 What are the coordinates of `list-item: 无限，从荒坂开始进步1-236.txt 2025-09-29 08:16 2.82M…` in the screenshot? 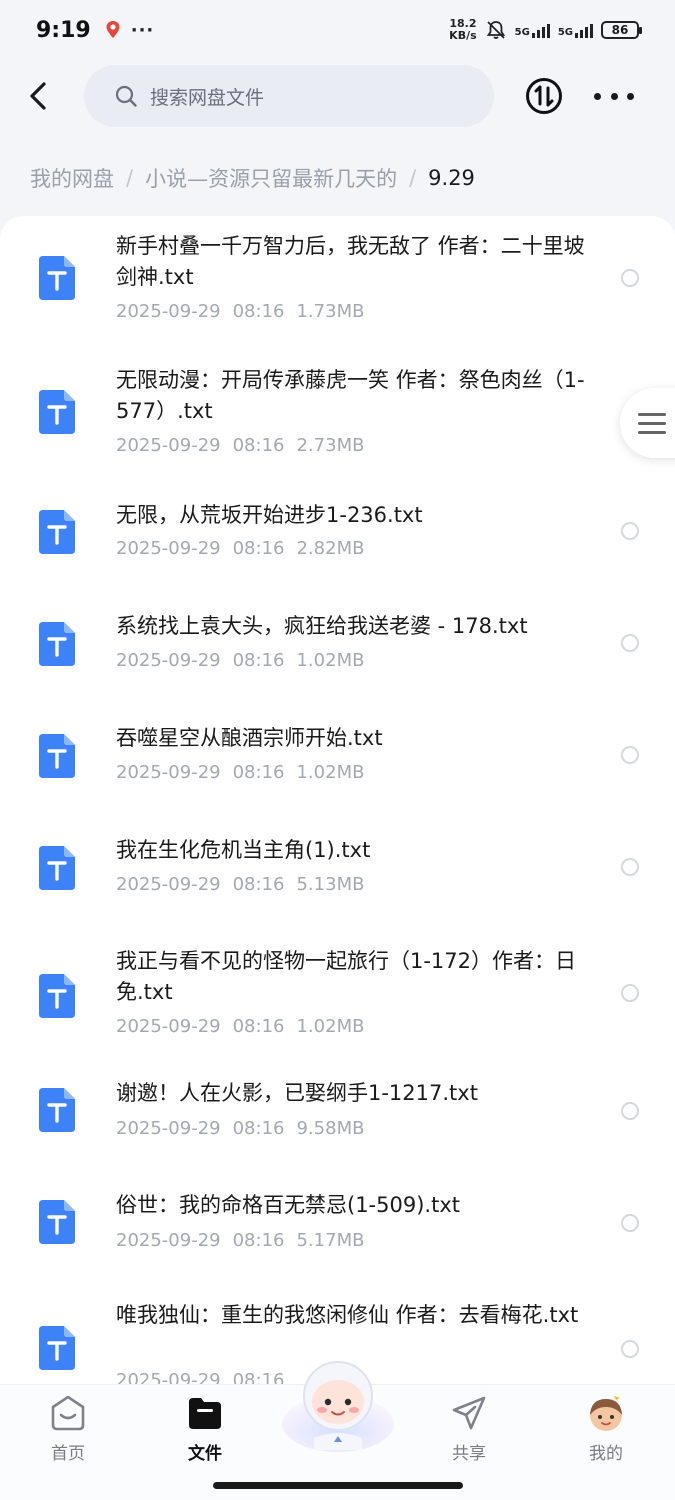 It's located at (337, 534).